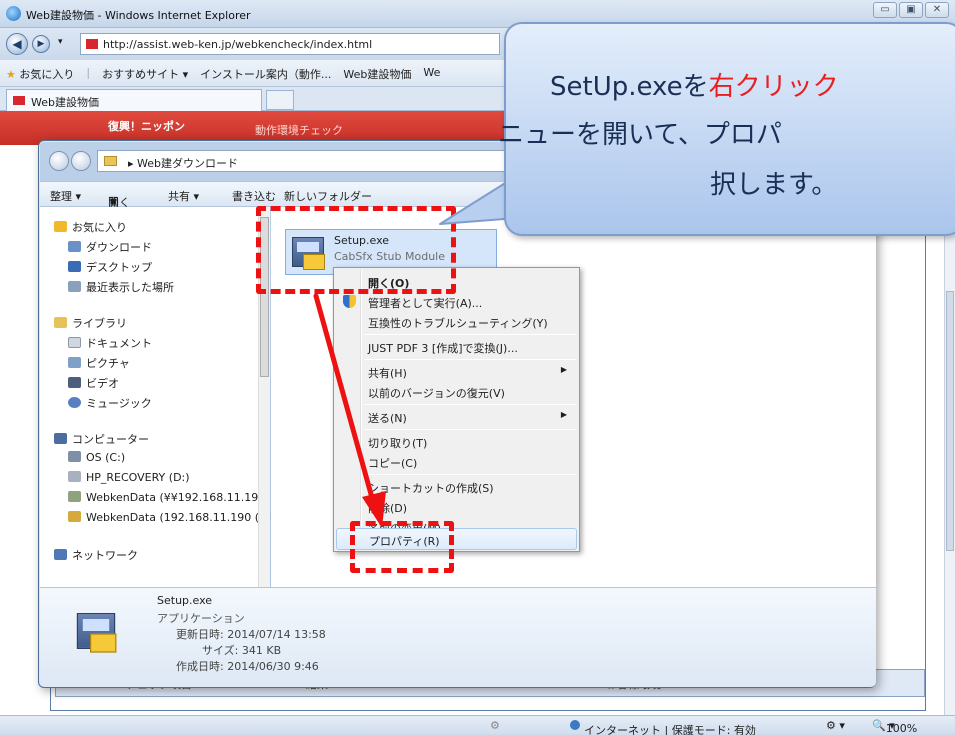  I want to click on nav-network: ネットワーク, so click(96, 556).